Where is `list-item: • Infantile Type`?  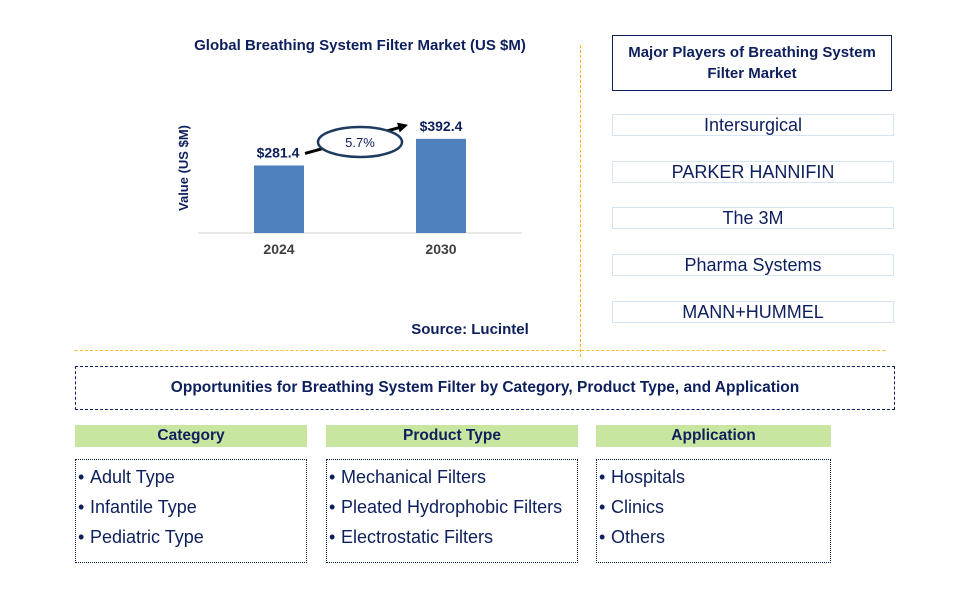
list-item: • Infantile Type is located at coordinates (192, 507).